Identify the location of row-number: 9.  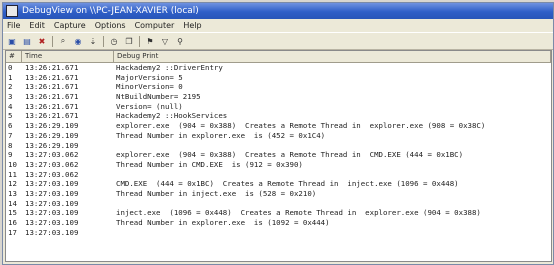
(10, 155).